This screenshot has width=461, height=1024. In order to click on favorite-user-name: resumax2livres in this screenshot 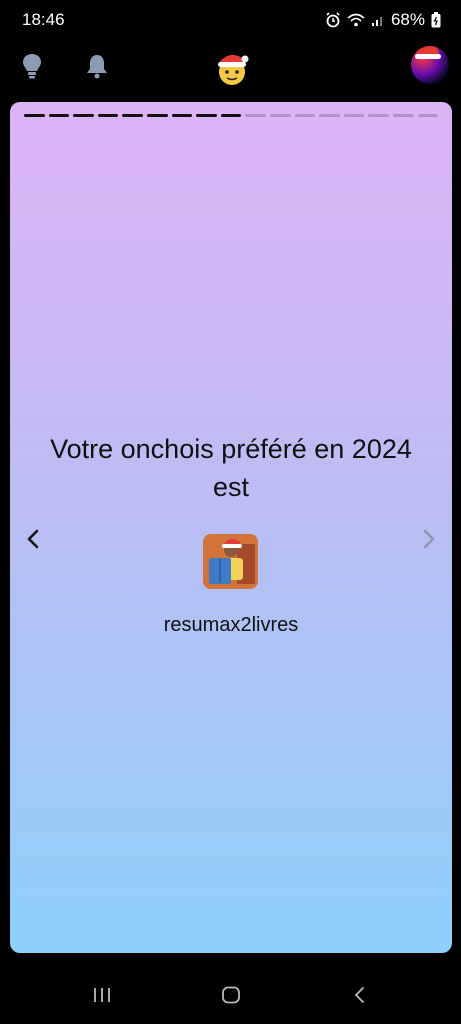, I will do `click(231, 625)`.